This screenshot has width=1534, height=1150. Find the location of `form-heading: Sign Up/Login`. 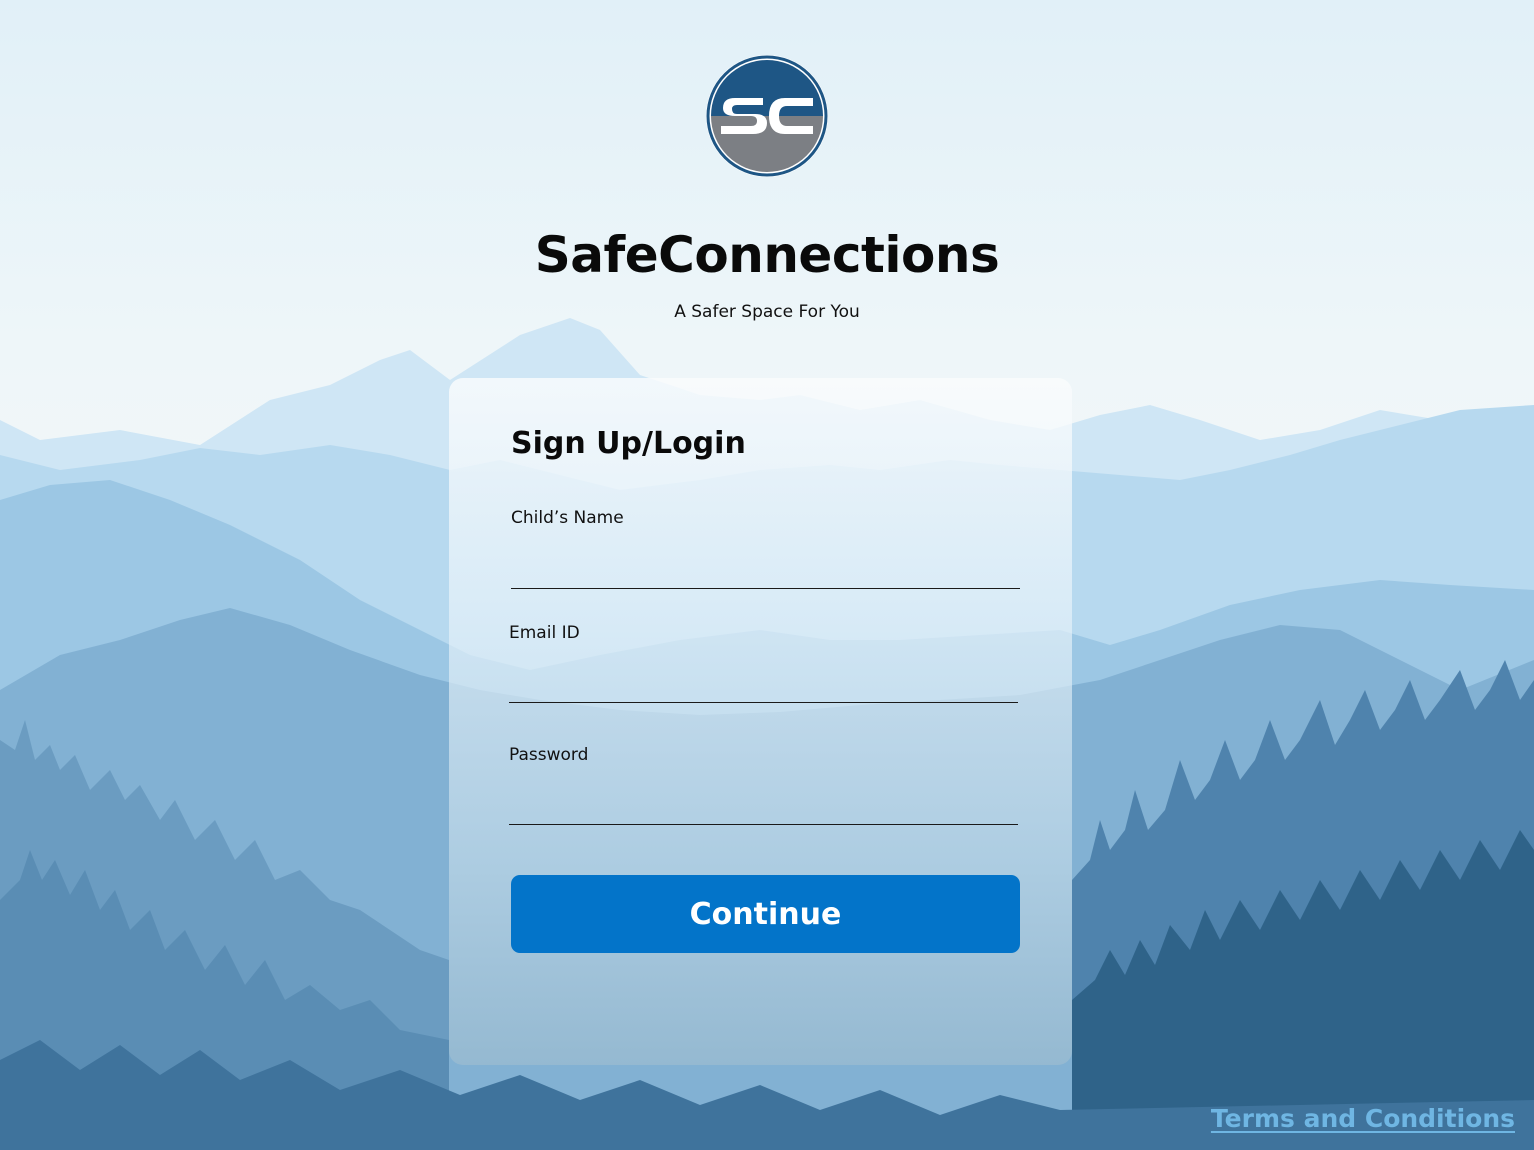

form-heading: Sign Up/Login is located at coordinates (628, 443).